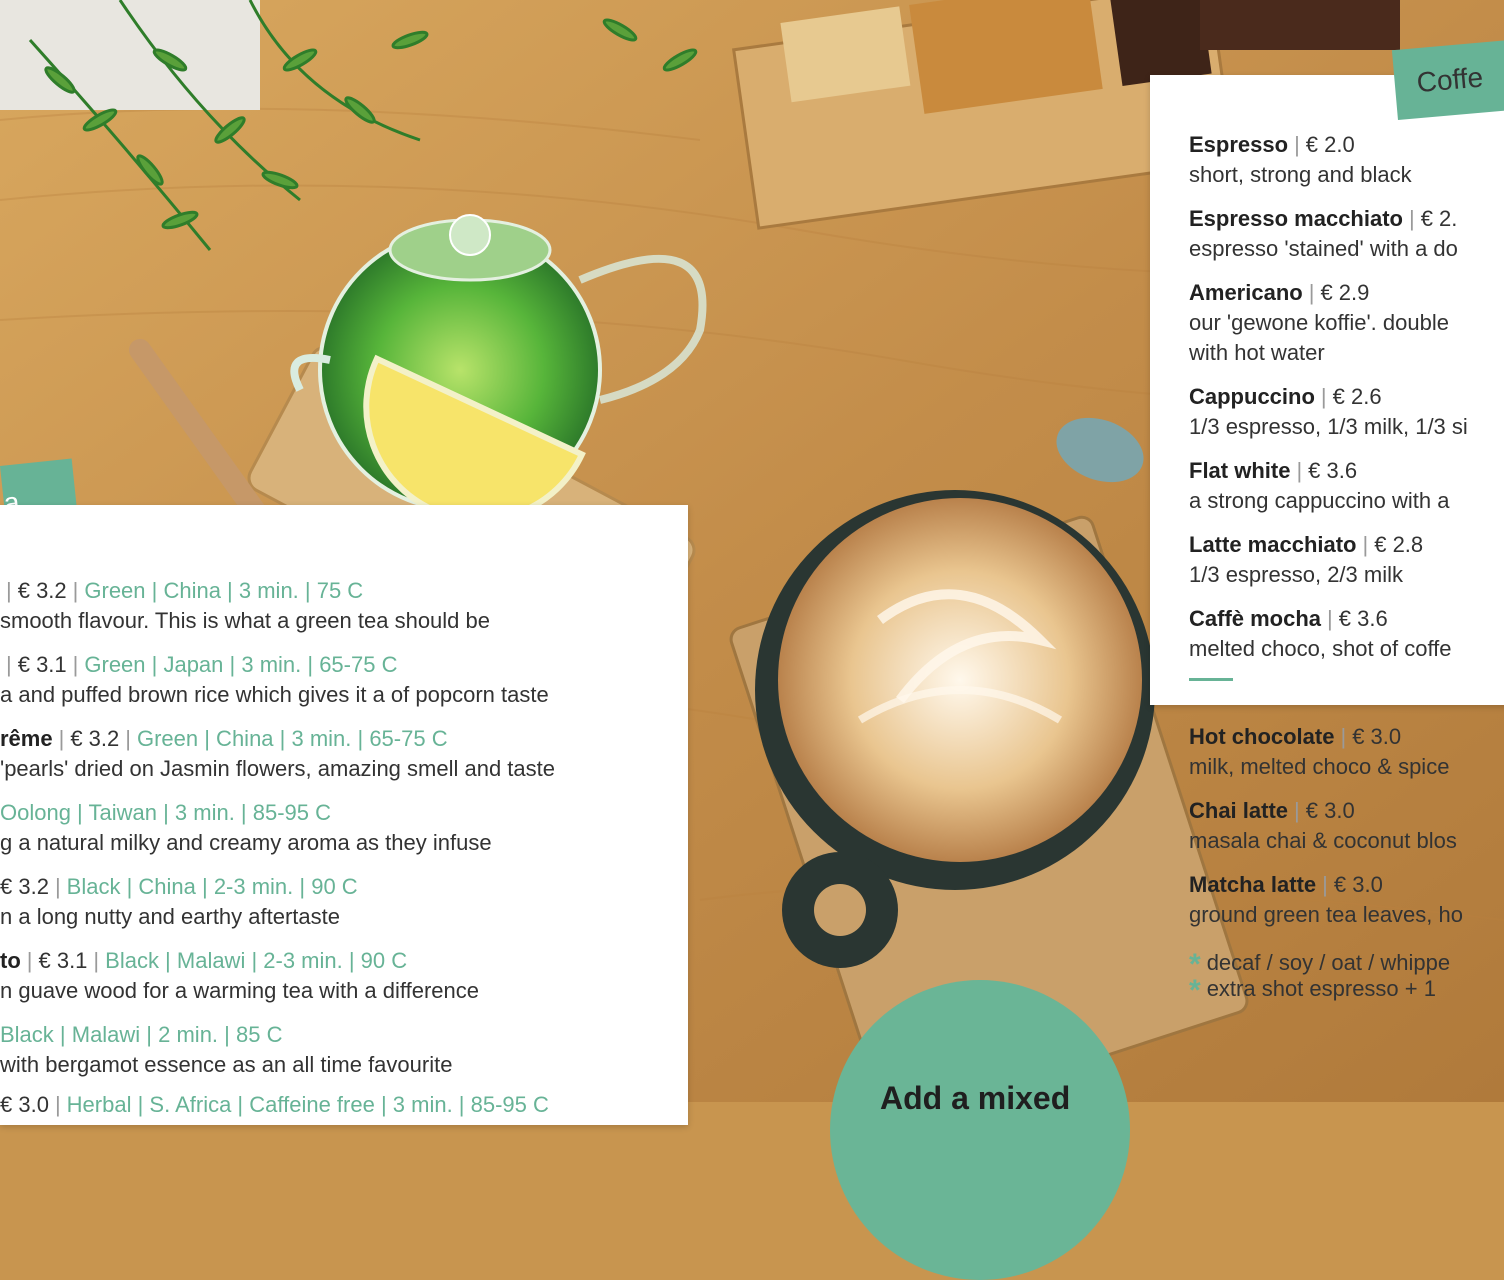 The image size is (1504, 1280). I want to click on promo-text: Add a mixed, so click(975, 1098).